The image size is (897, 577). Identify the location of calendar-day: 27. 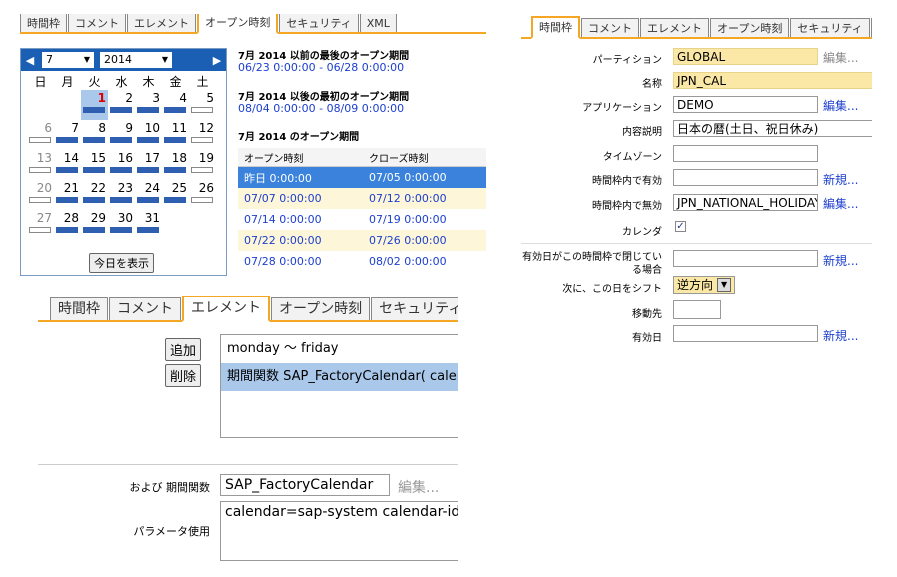
(40, 225).